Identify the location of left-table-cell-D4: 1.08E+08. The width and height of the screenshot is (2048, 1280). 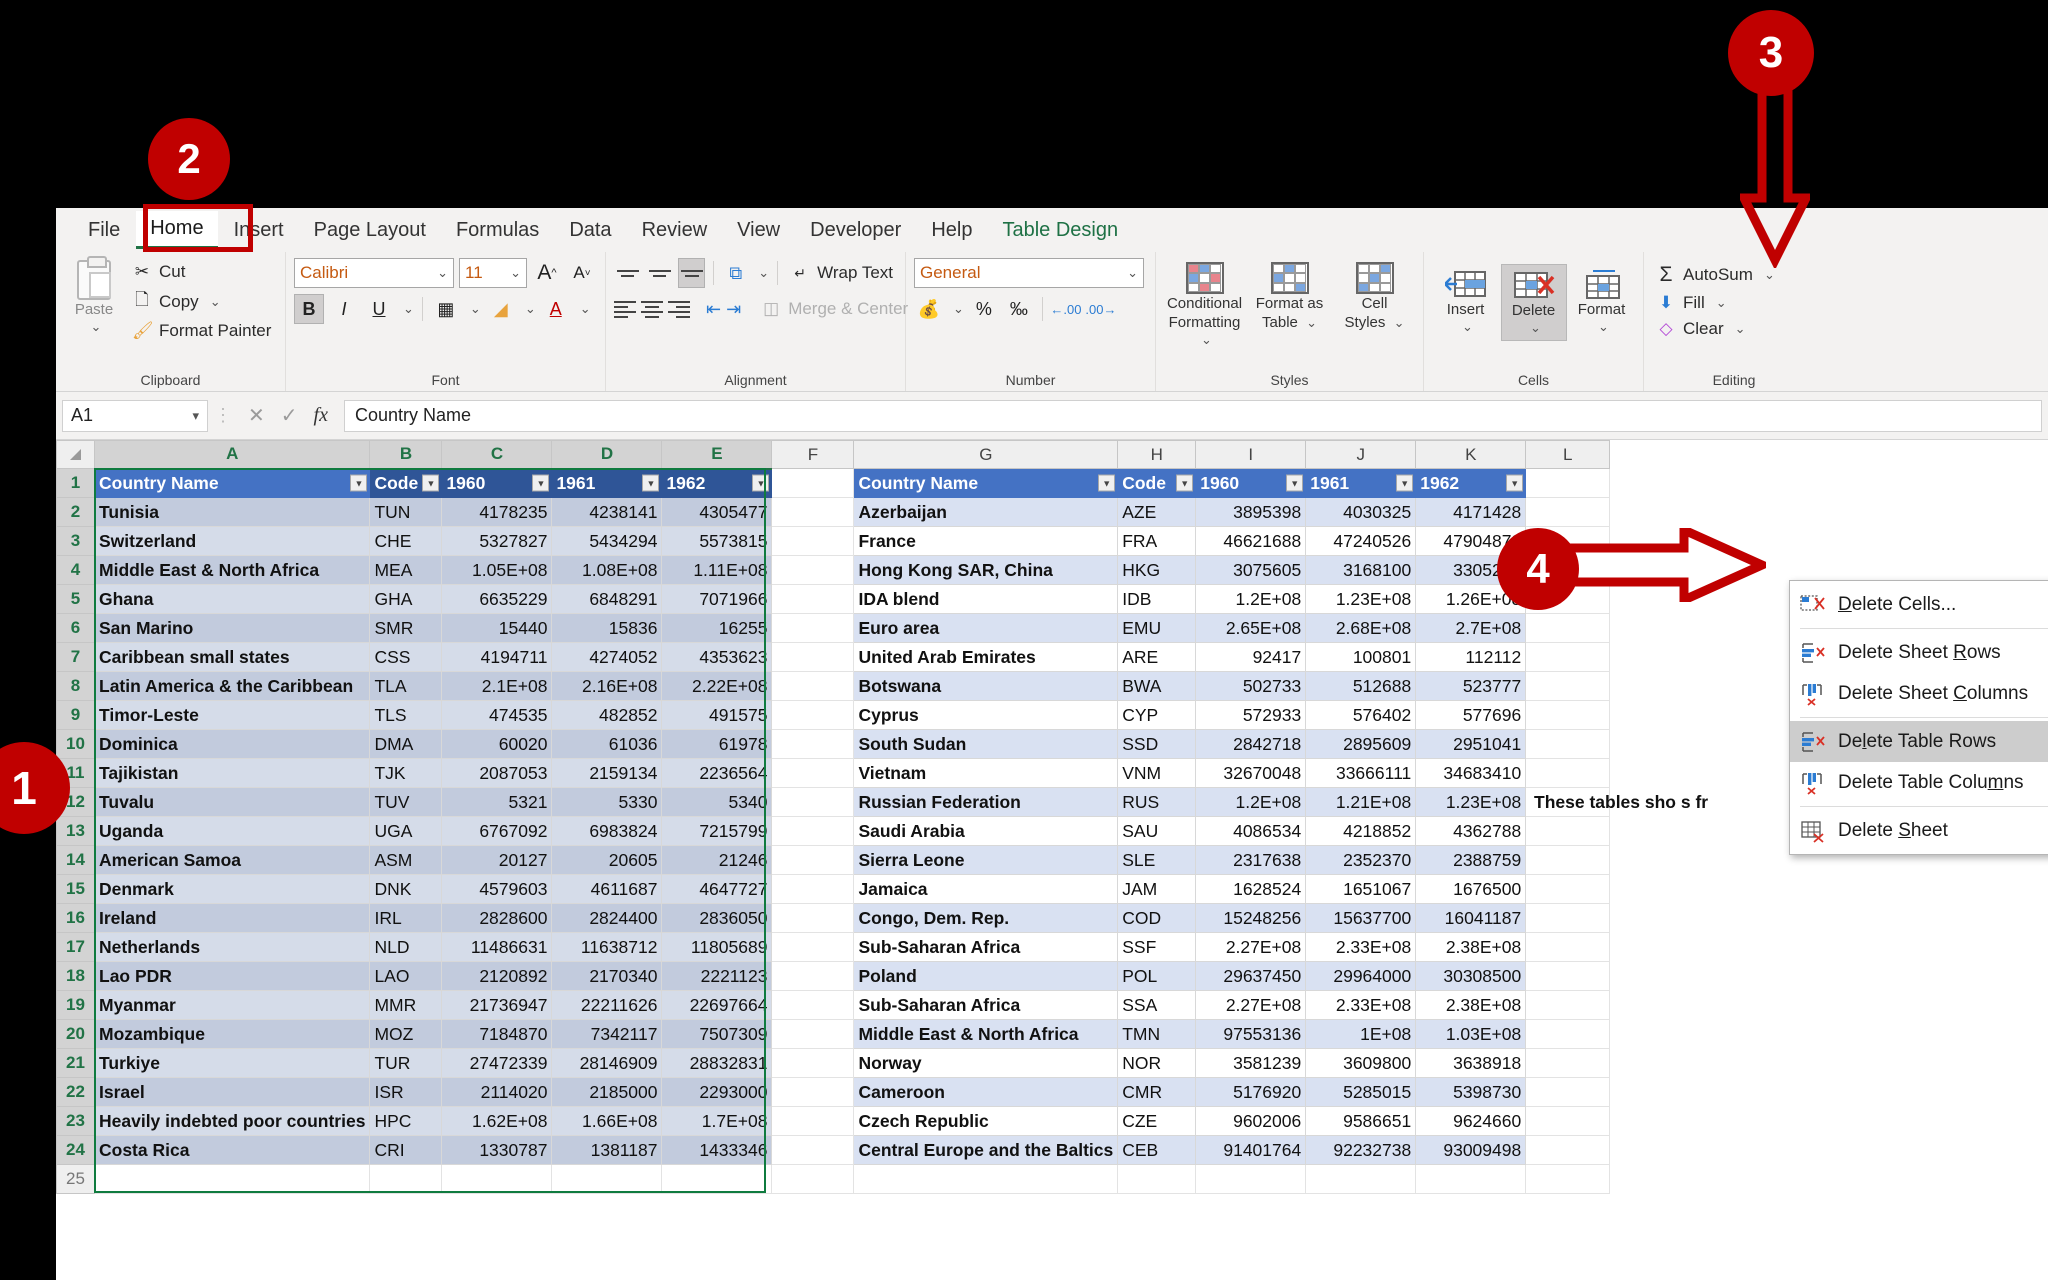
(607, 570).